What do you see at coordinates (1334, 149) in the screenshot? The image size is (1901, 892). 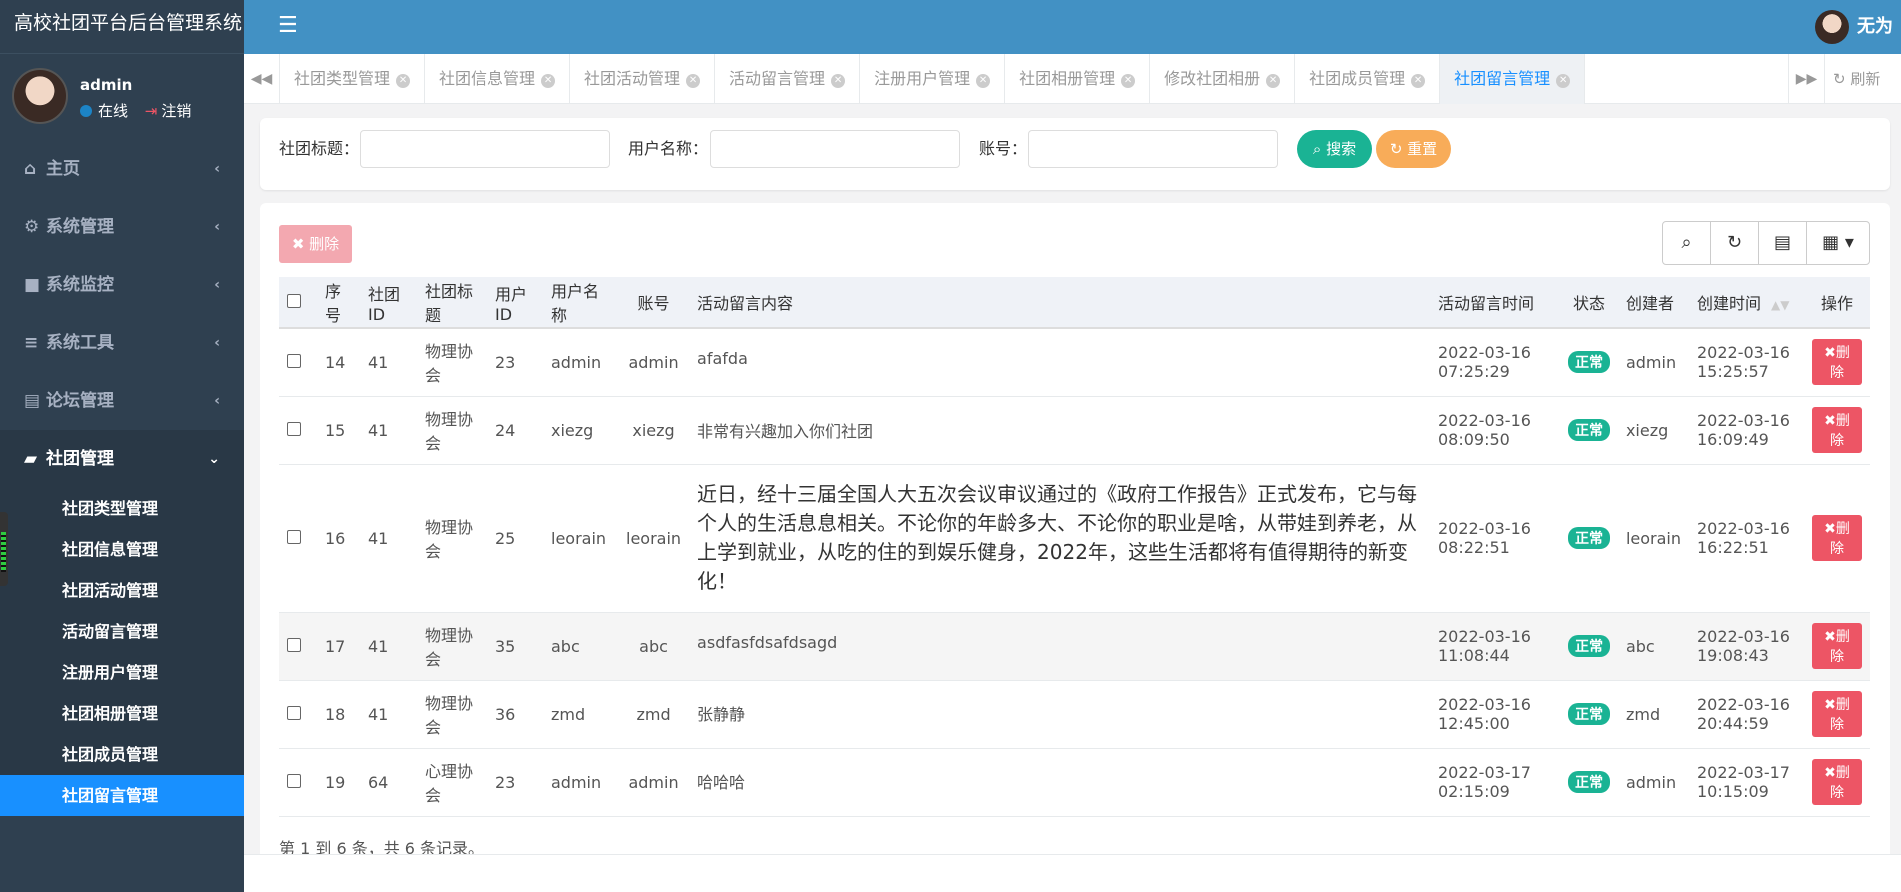 I see `search-button: ⌕ 搜索` at bounding box center [1334, 149].